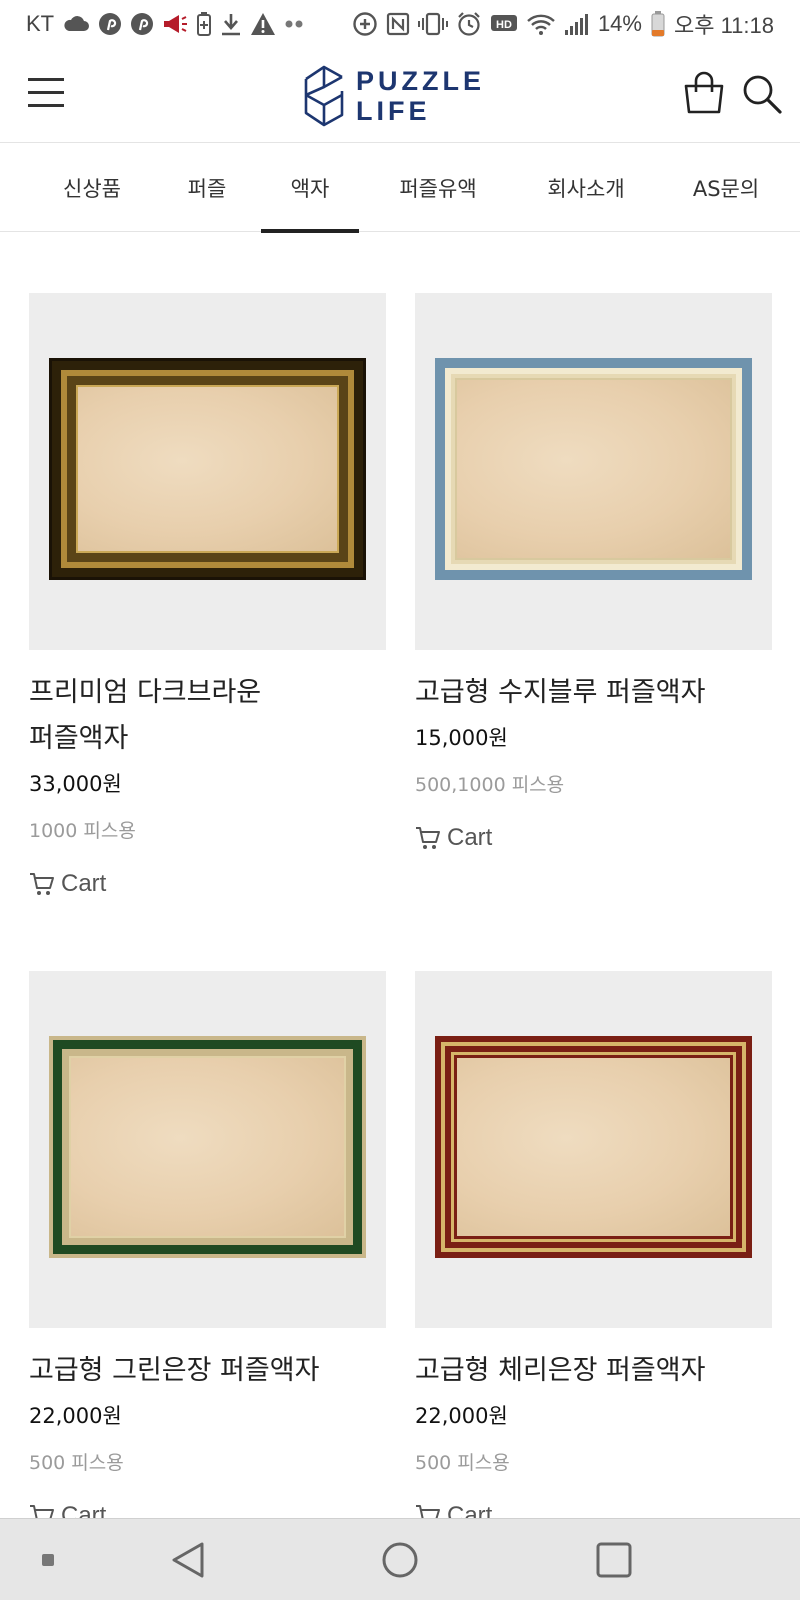 Image resolution: width=800 pixels, height=1600 pixels. Describe the element at coordinates (324, 96) in the screenshot. I see `logo-cube-icon` at that location.